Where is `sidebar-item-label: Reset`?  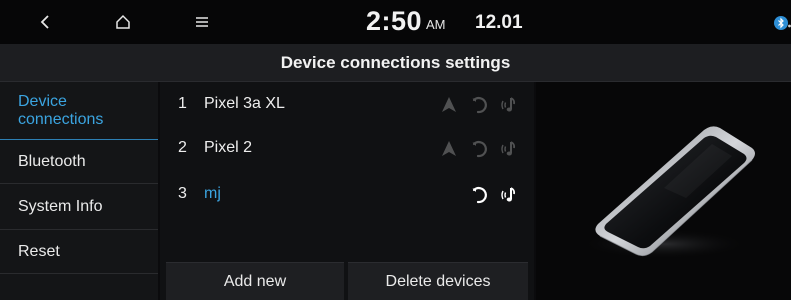 sidebar-item-label: Reset is located at coordinates (39, 251).